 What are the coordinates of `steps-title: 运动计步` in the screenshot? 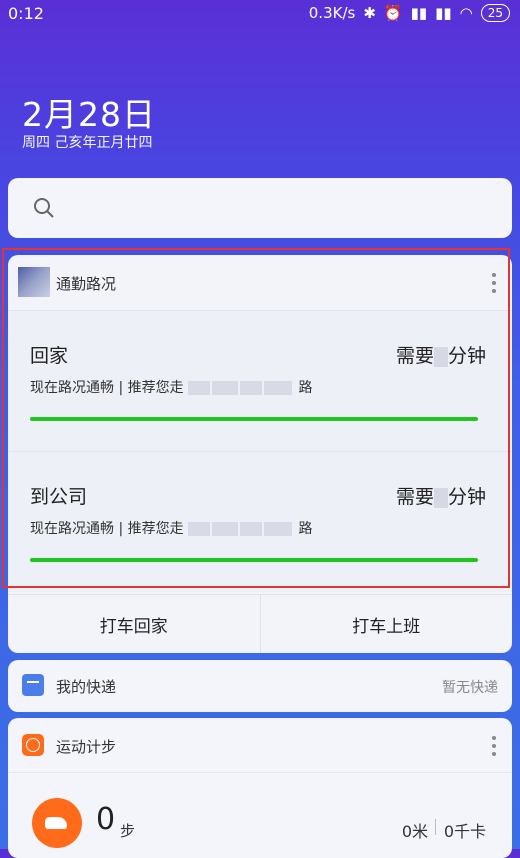 It's located at (86, 747).